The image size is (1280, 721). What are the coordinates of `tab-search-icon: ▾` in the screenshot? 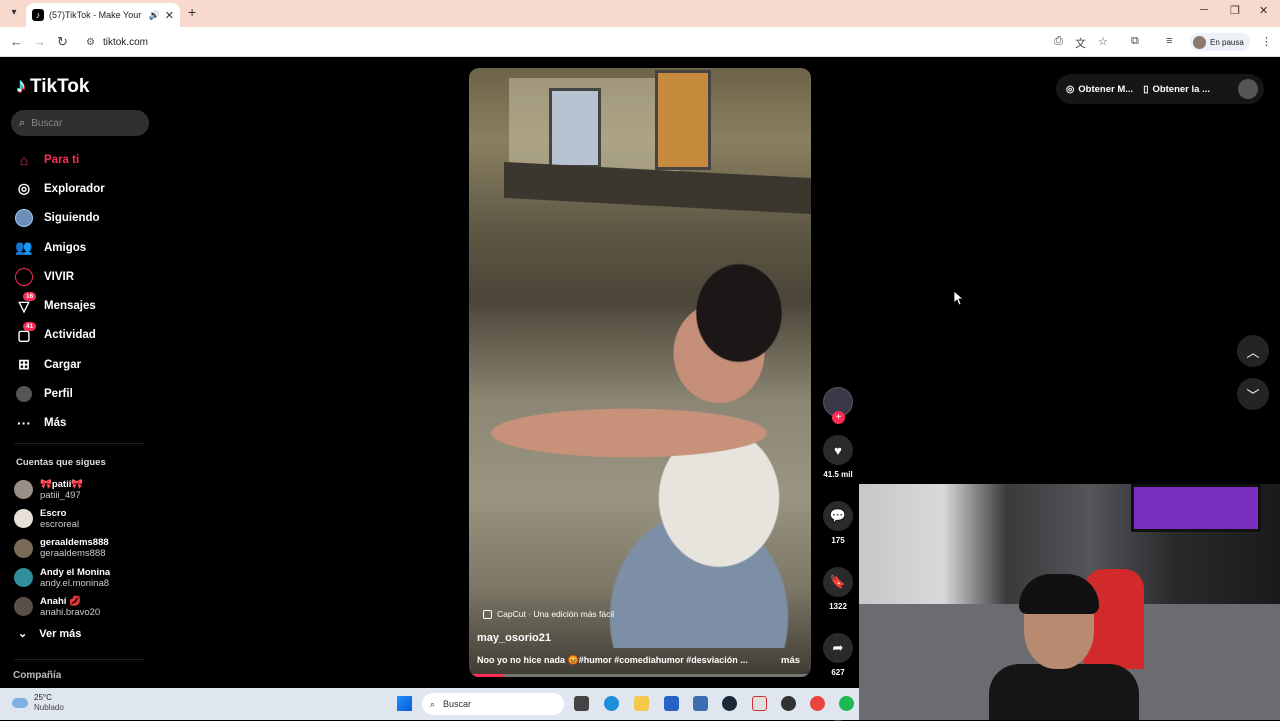 It's located at (14, 13).